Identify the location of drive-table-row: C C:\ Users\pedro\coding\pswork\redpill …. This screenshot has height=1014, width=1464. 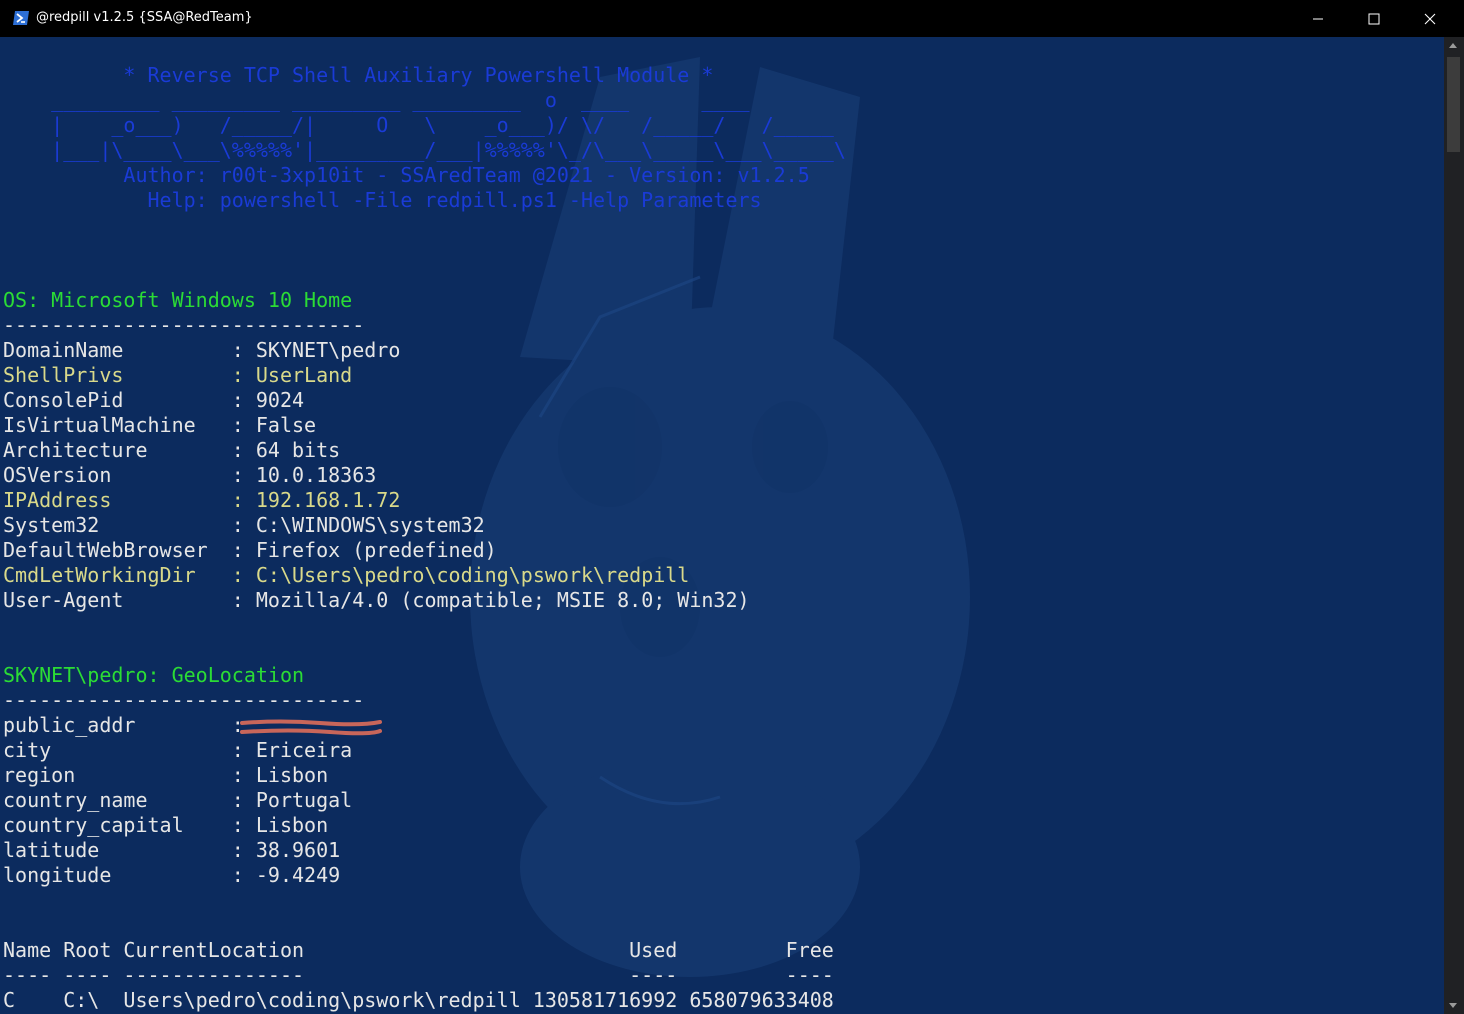
(418, 1000).